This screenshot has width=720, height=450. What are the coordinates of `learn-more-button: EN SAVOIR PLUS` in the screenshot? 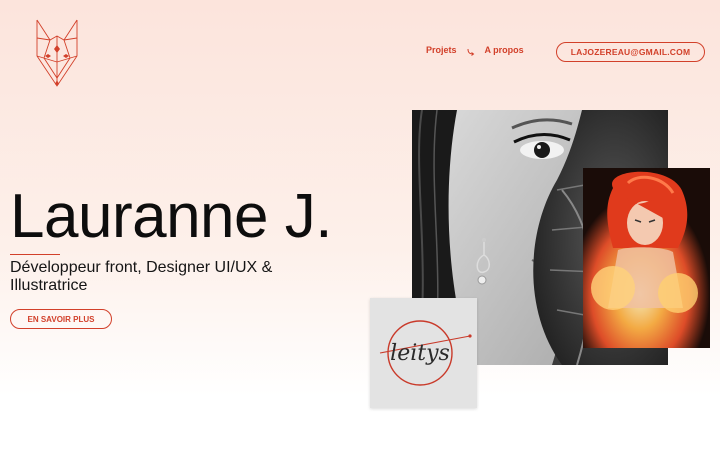 It's located at (61, 319).